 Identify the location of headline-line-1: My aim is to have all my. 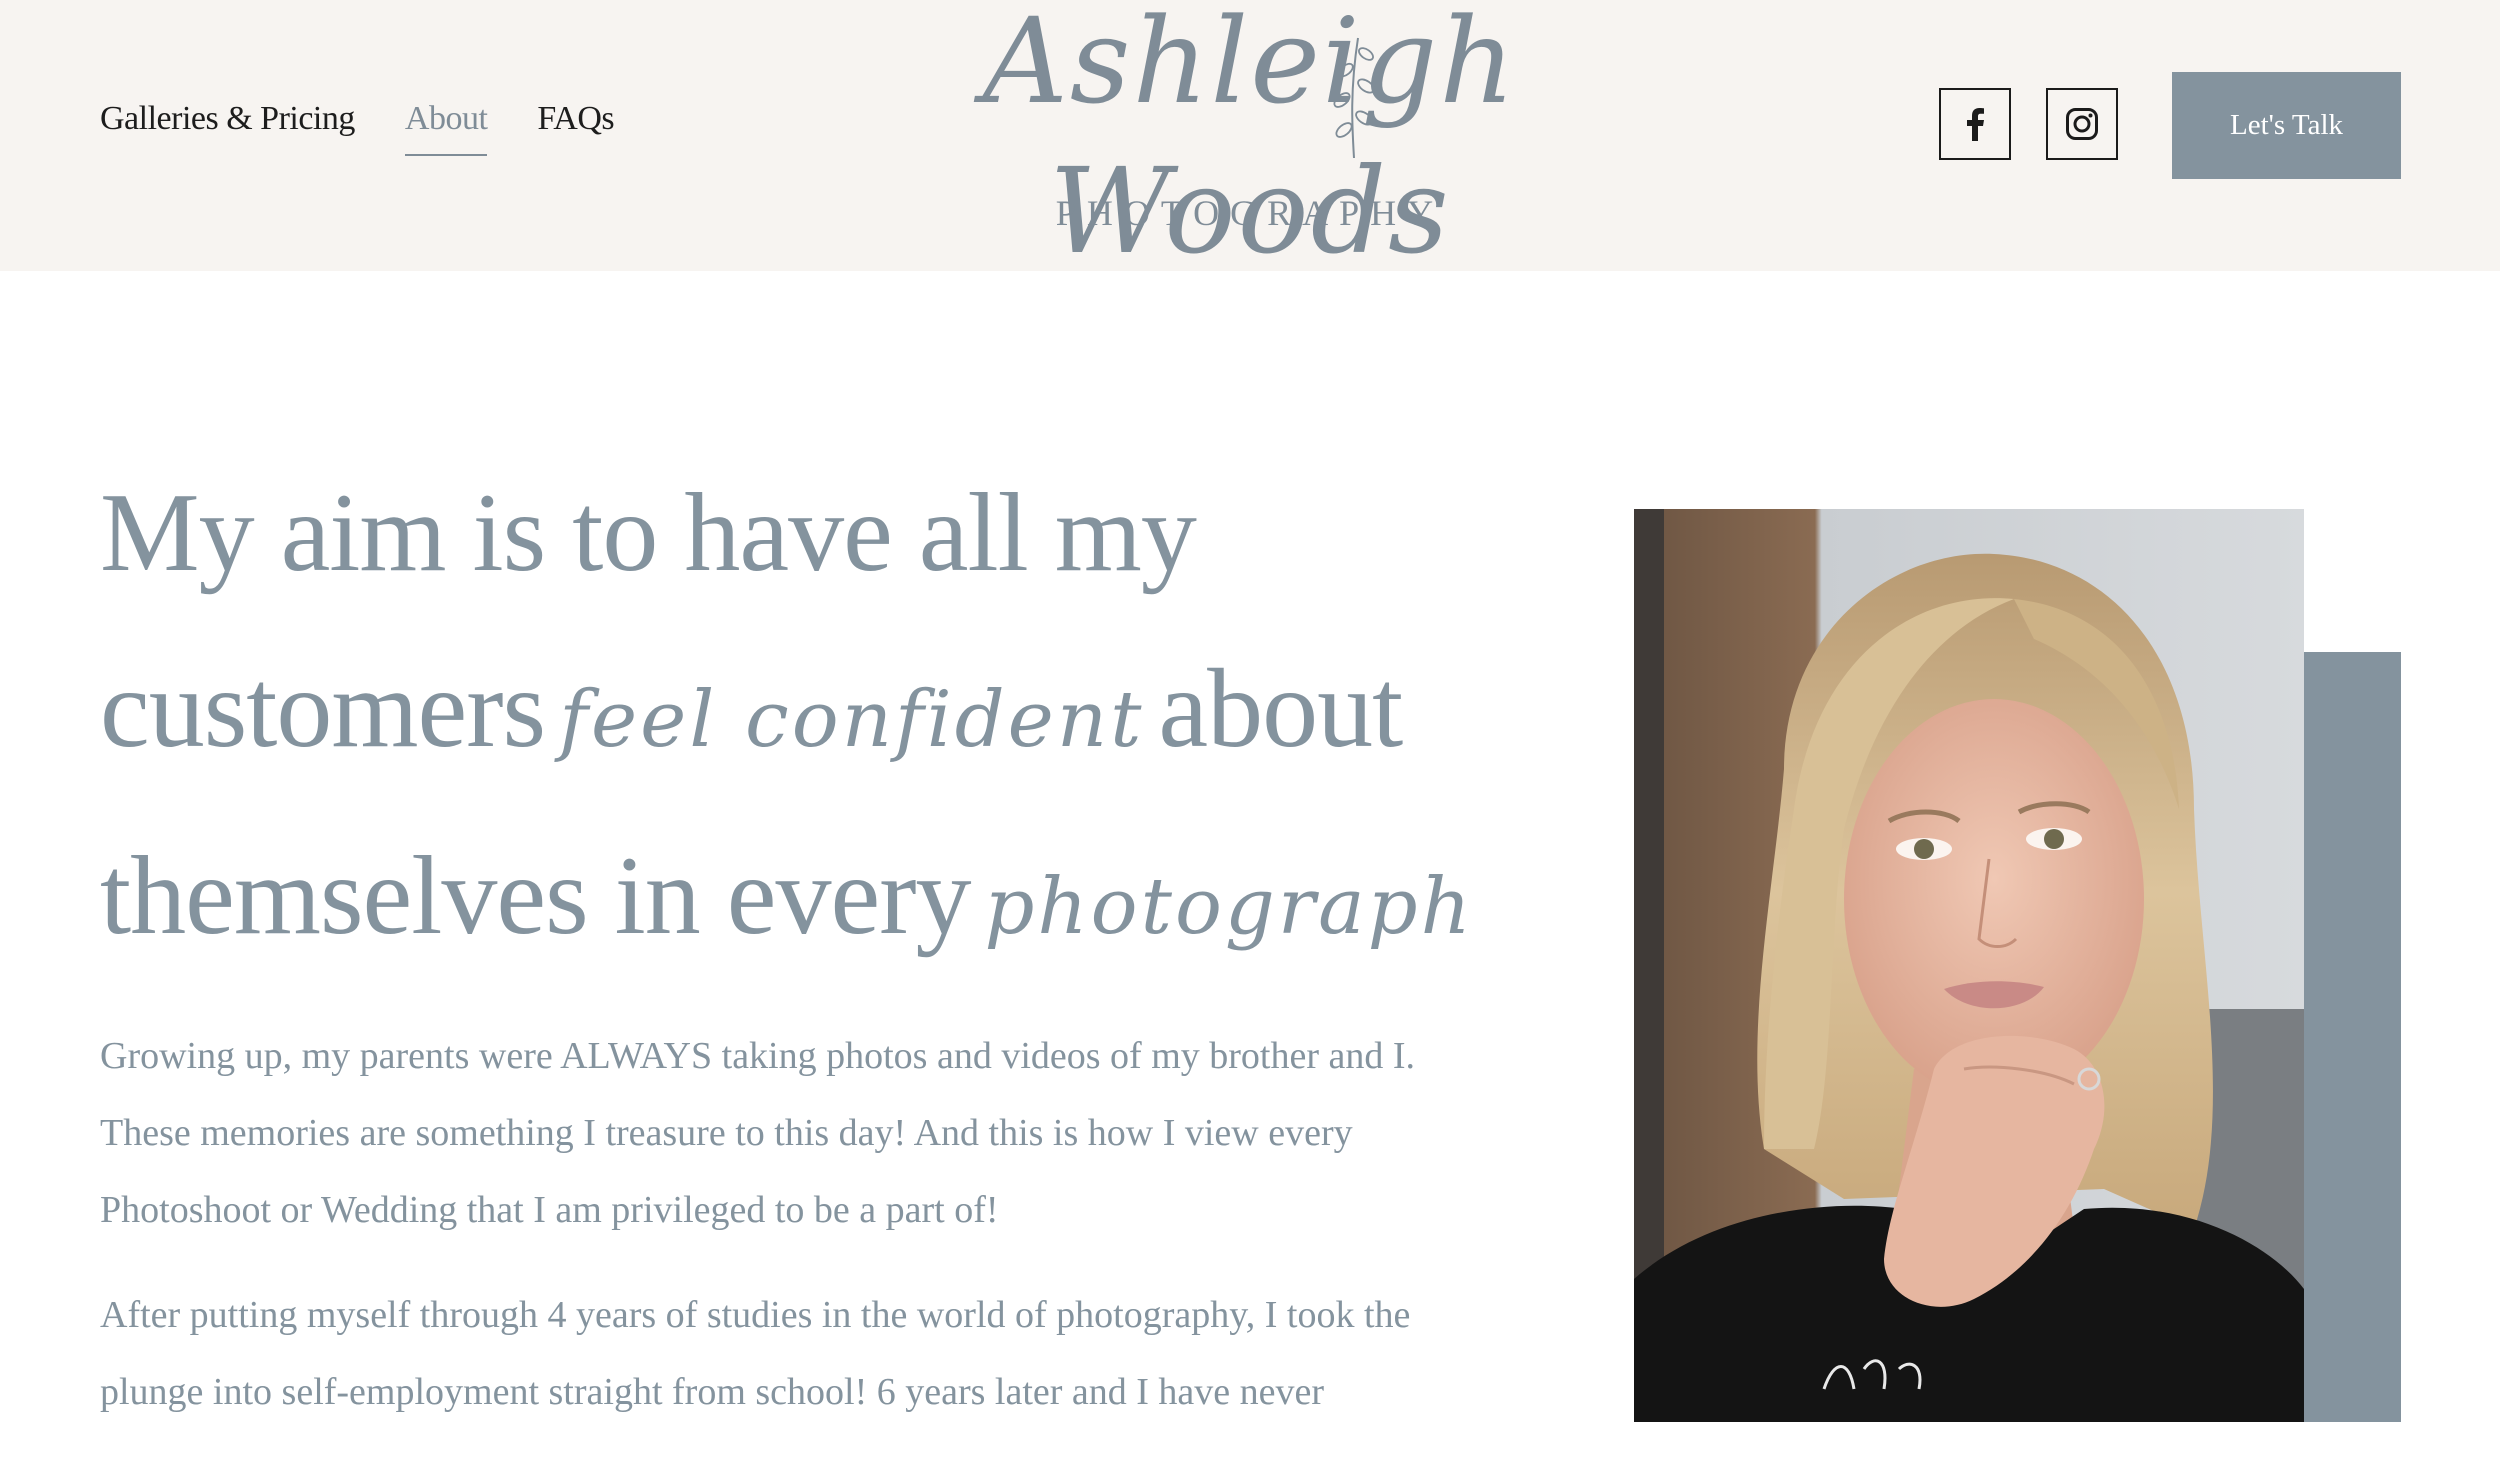
(648, 533).